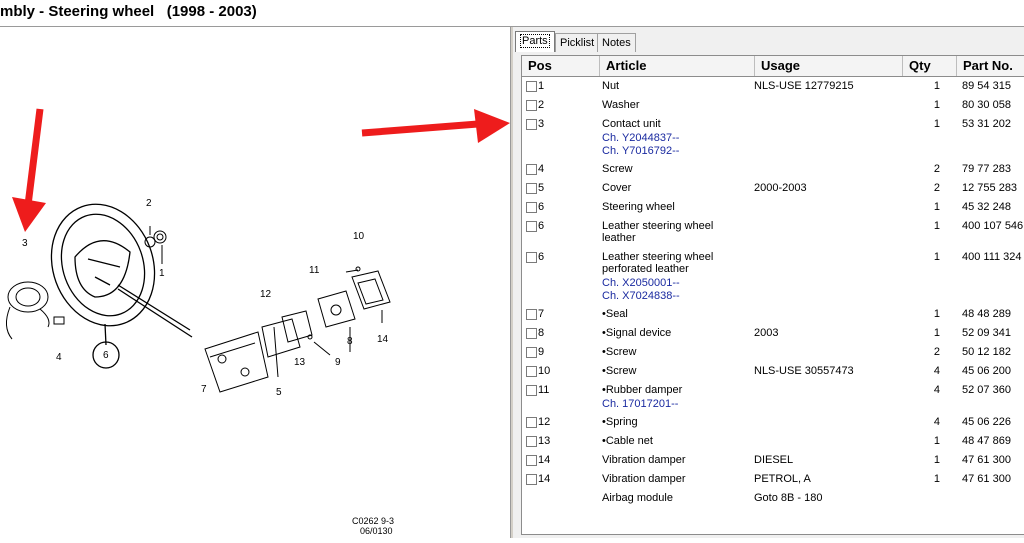 The height and width of the screenshot is (543, 1024). Describe the element at coordinates (773, 352) in the screenshot. I see `table-row: 9 •Screw 2 50 12 182` at that location.